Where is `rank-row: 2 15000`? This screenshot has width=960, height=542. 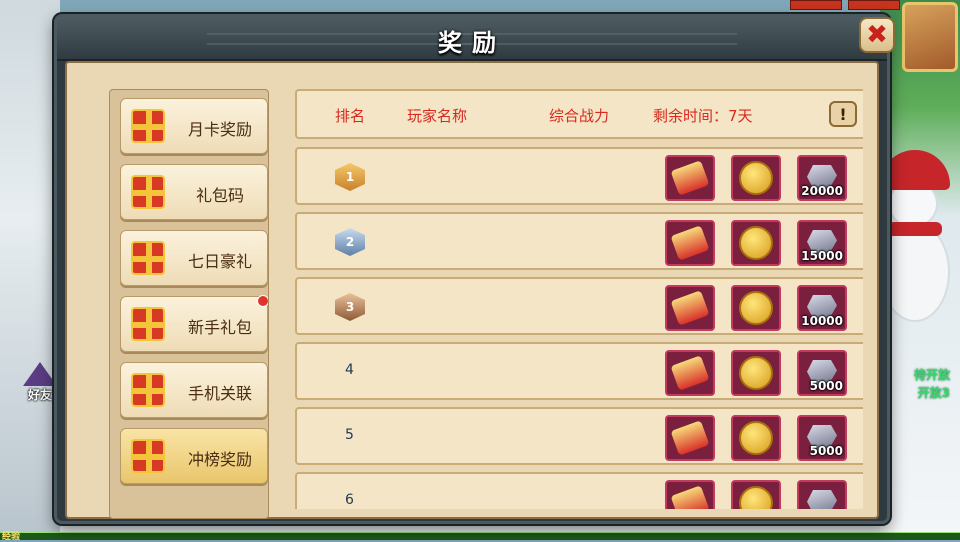
rank-row: 2 15000 is located at coordinates (579, 241).